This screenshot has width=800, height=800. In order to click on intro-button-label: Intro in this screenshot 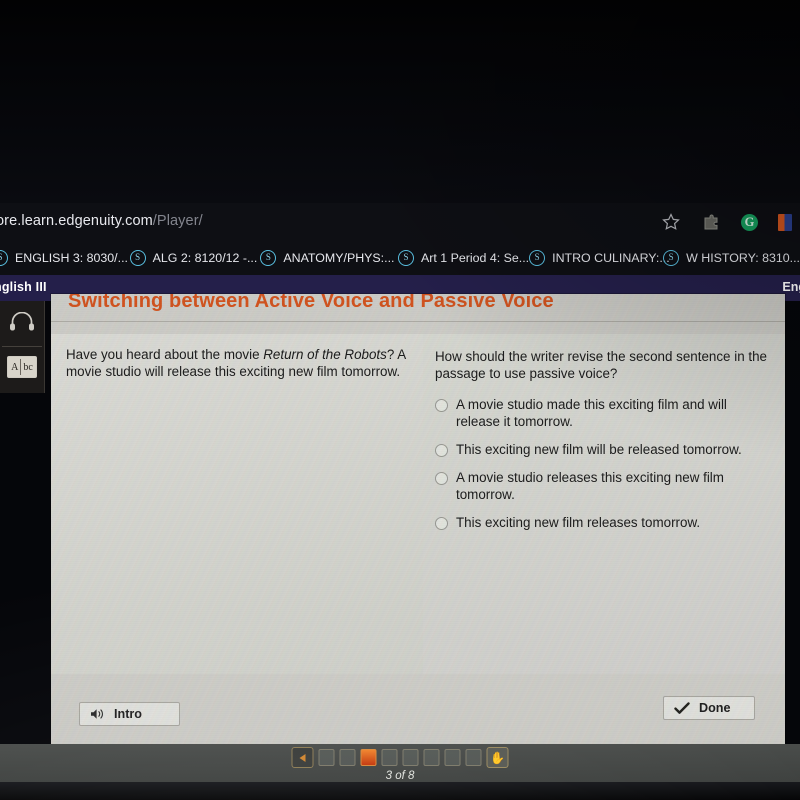, I will do `click(128, 714)`.